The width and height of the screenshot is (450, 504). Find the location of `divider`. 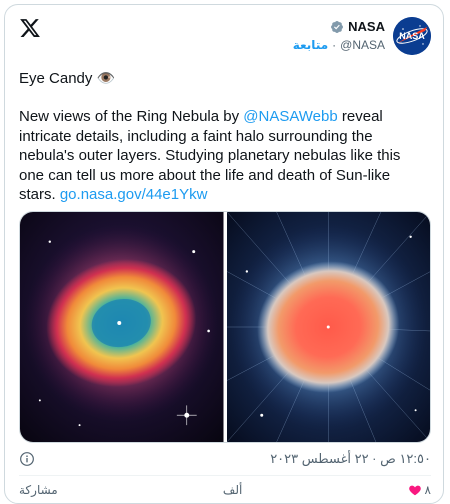

divider is located at coordinates (225, 475).